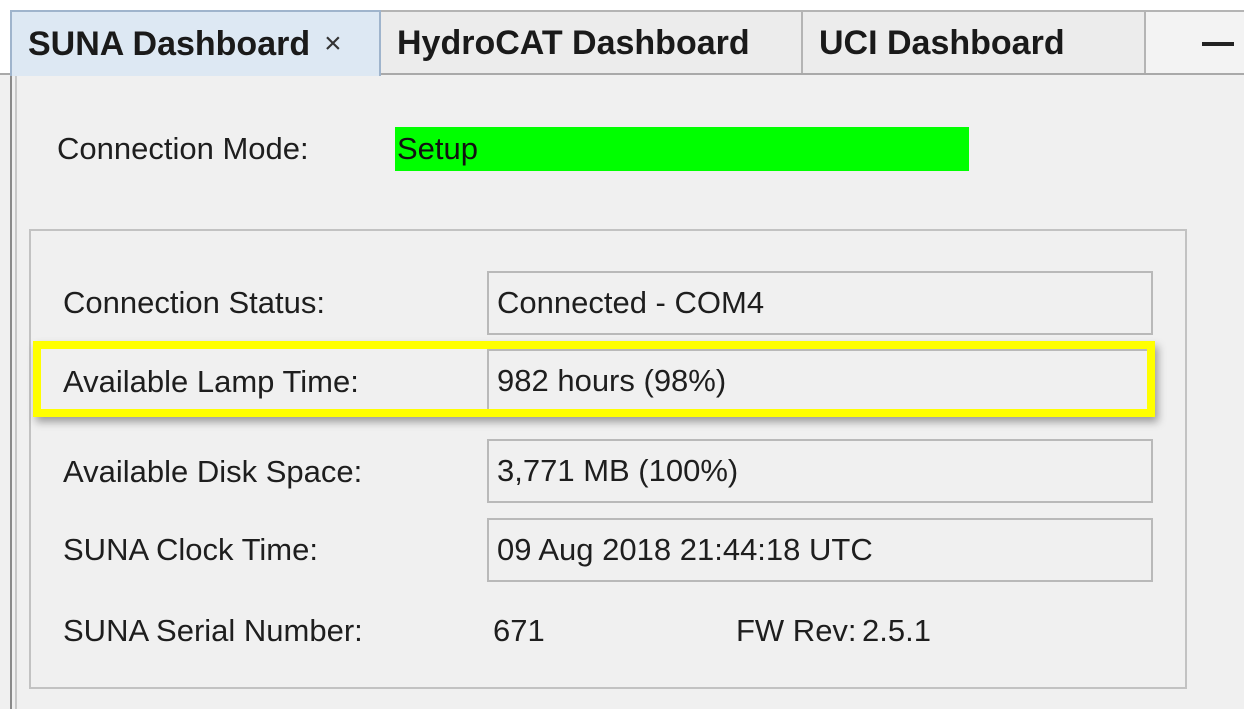 Image resolution: width=1244 pixels, height=709 pixels. I want to click on tab-label: SUNA Dashboard, so click(169, 43).